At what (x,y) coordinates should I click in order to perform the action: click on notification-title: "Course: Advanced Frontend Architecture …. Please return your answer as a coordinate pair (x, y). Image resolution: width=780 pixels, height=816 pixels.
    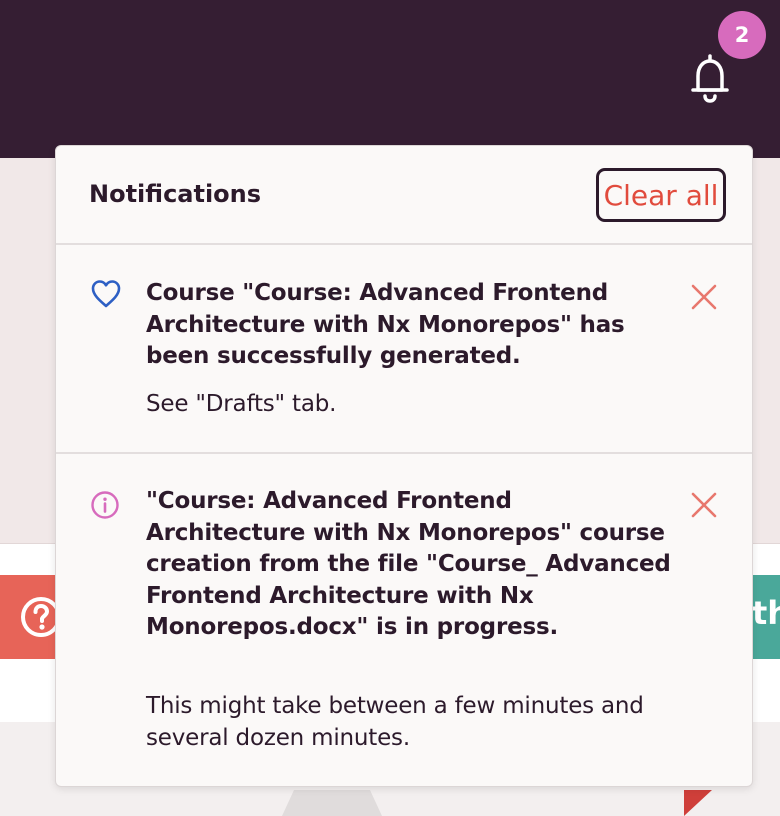
    Looking at the image, I should click on (408, 564).